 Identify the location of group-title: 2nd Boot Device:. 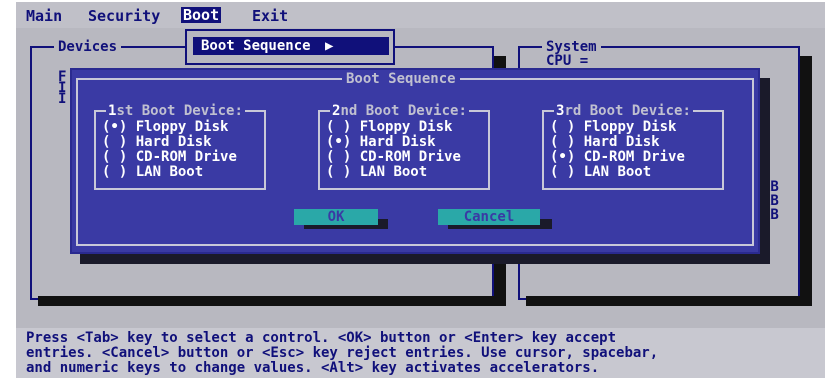
(399, 111).